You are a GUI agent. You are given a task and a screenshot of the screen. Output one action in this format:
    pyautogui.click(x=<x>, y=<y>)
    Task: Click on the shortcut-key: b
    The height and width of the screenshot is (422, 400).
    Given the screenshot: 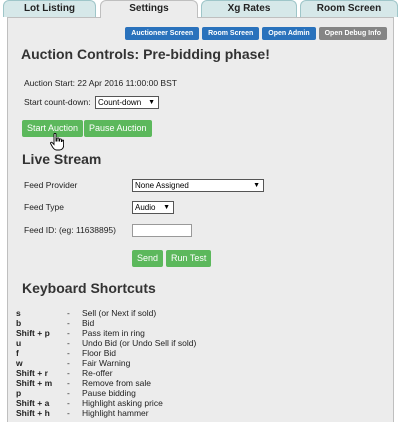 What is the action you would take?
    pyautogui.click(x=19, y=323)
    